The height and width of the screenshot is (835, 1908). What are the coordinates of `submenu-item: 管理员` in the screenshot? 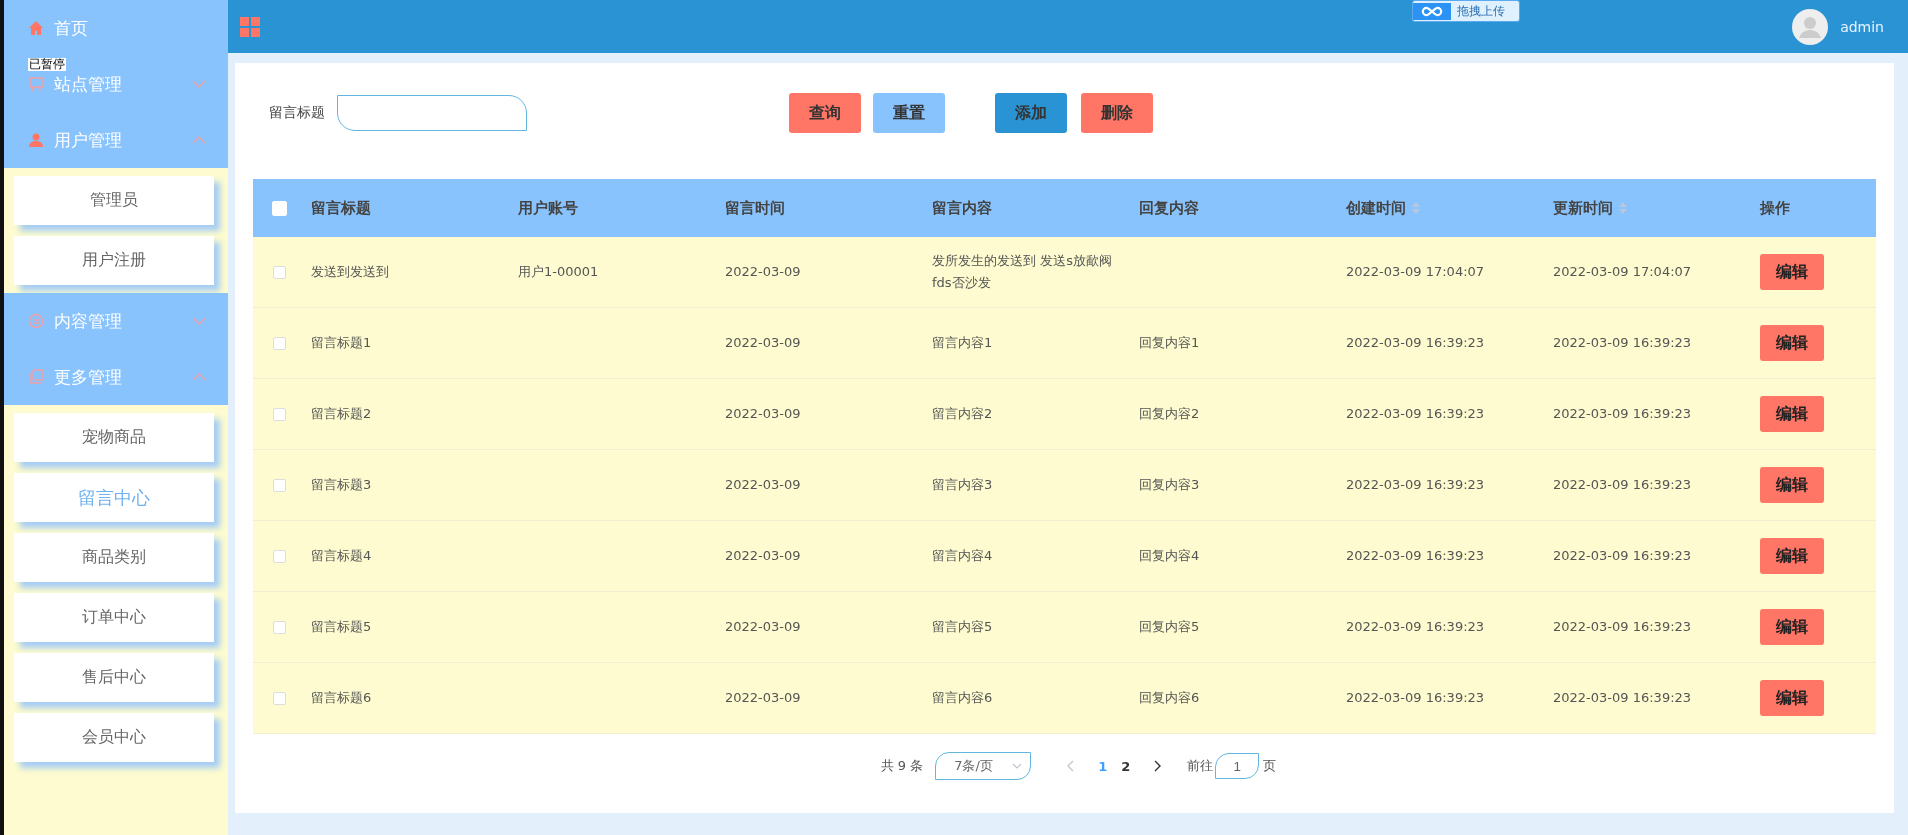 It's located at (114, 200).